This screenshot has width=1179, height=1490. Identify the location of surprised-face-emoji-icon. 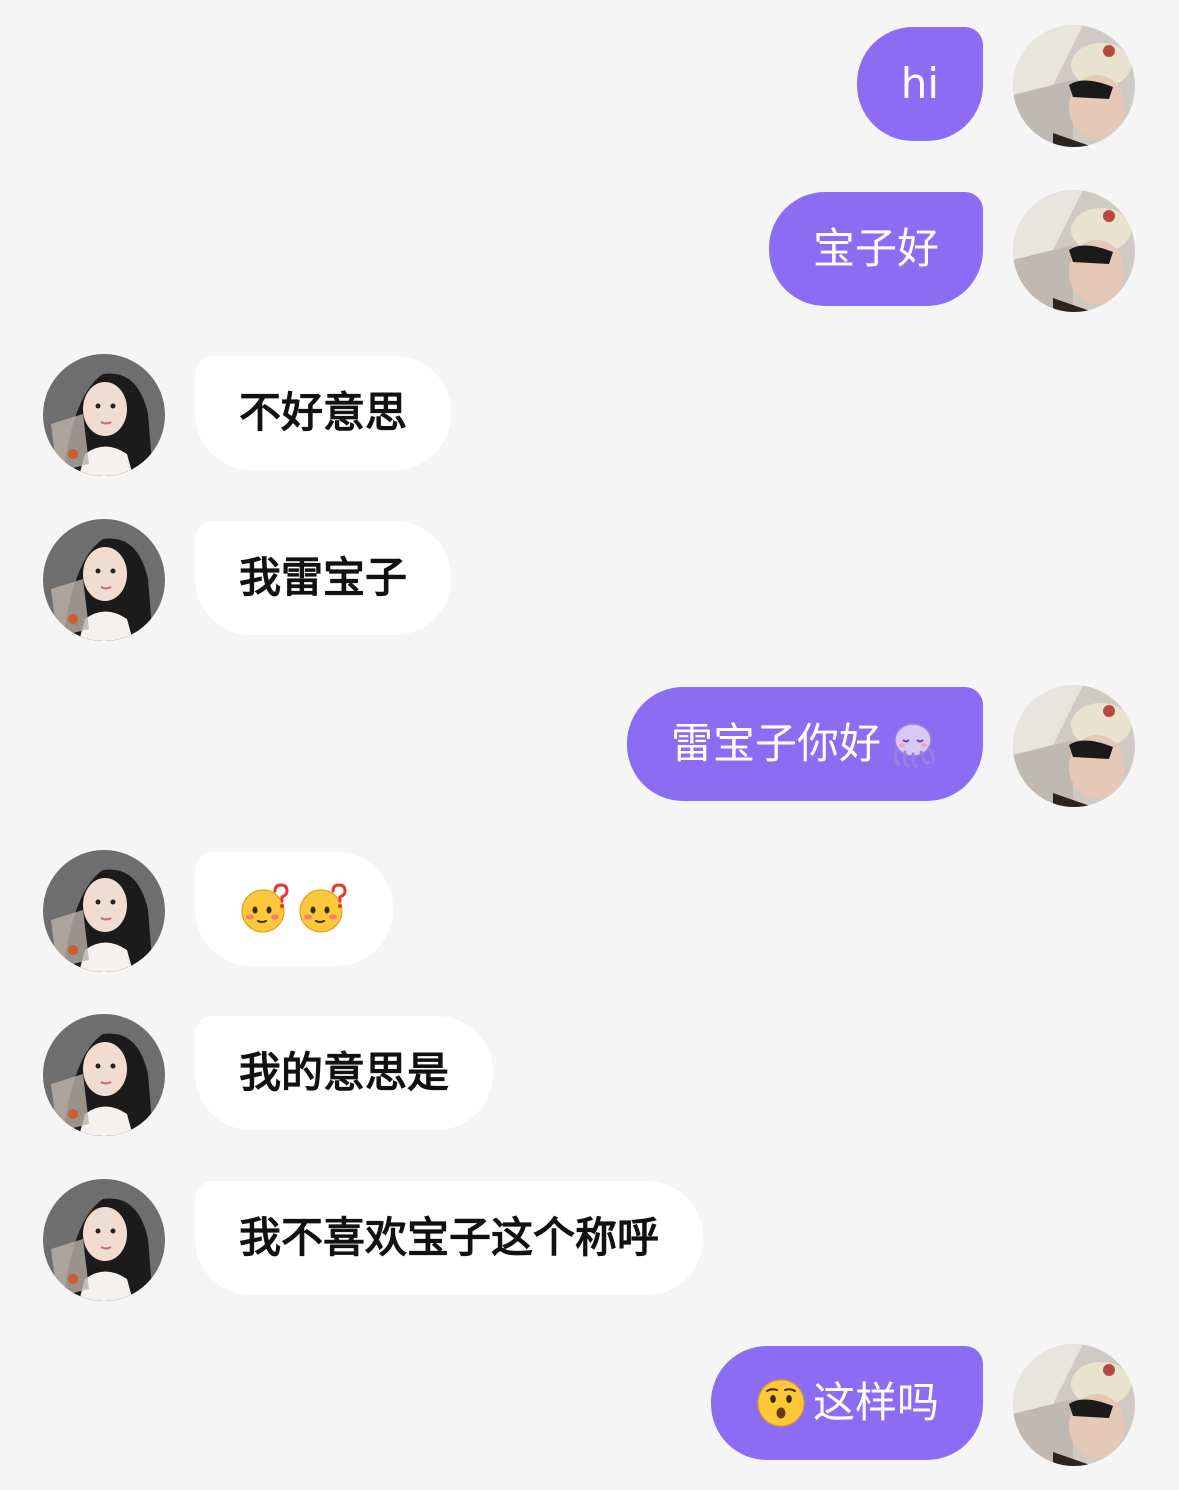
(781, 1403).